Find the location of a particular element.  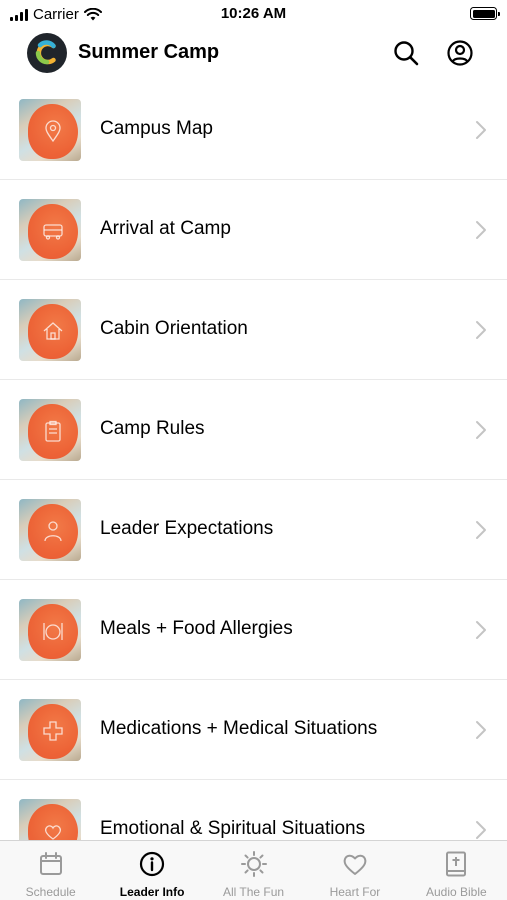

tab-label: Audio Bible is located at coordinates (456, 892).